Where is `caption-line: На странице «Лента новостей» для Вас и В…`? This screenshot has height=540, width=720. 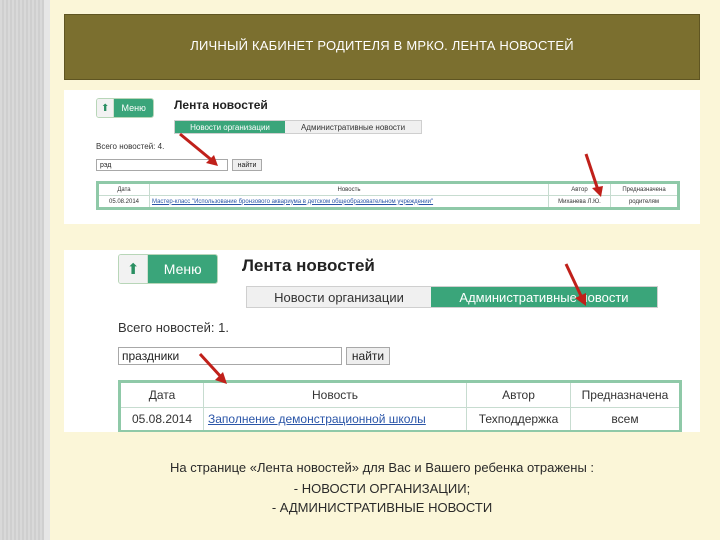
caption-line: На странице «Лента новостей» для Вас и В… is located at coordinates (382, 467).